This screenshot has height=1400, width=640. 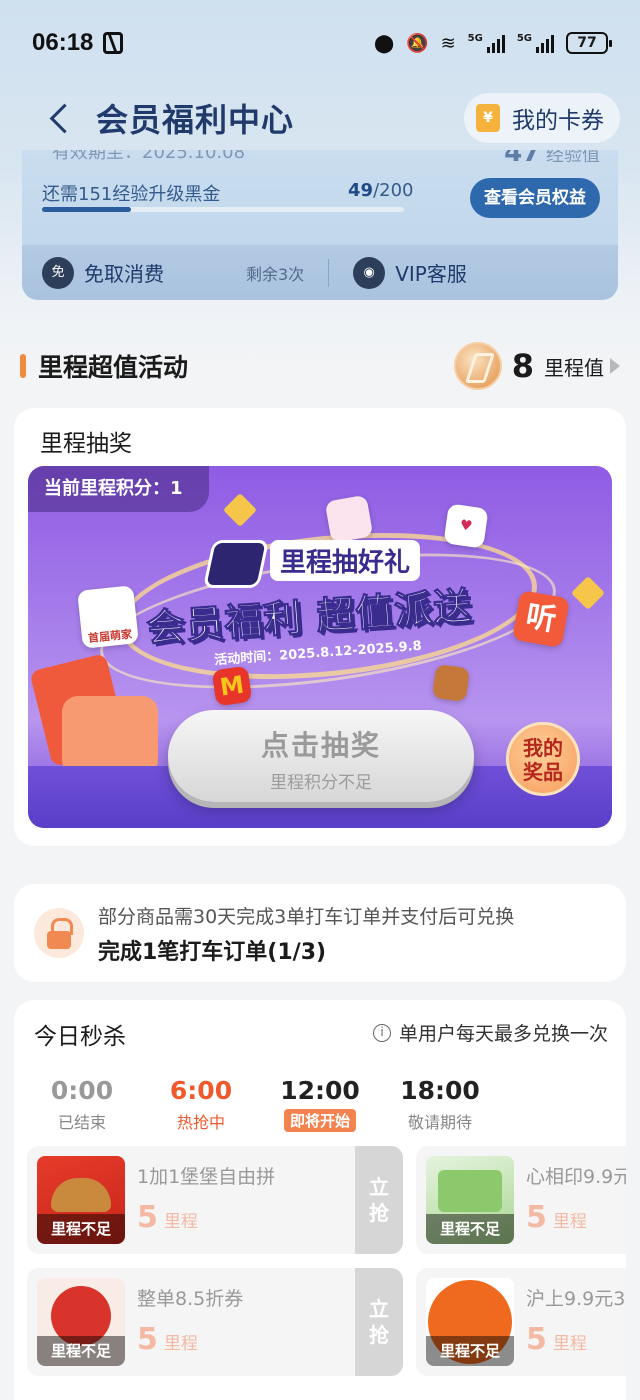 I want to click on signal-icon-1: 5G, so click(x=486, y=43).